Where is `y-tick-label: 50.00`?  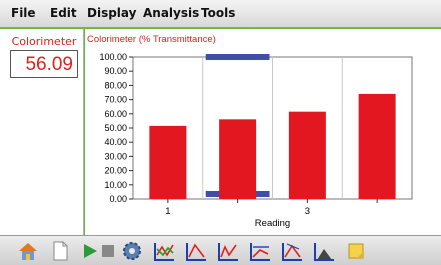 y-tick-label: 50.00 is located at coordinates (115, 128).